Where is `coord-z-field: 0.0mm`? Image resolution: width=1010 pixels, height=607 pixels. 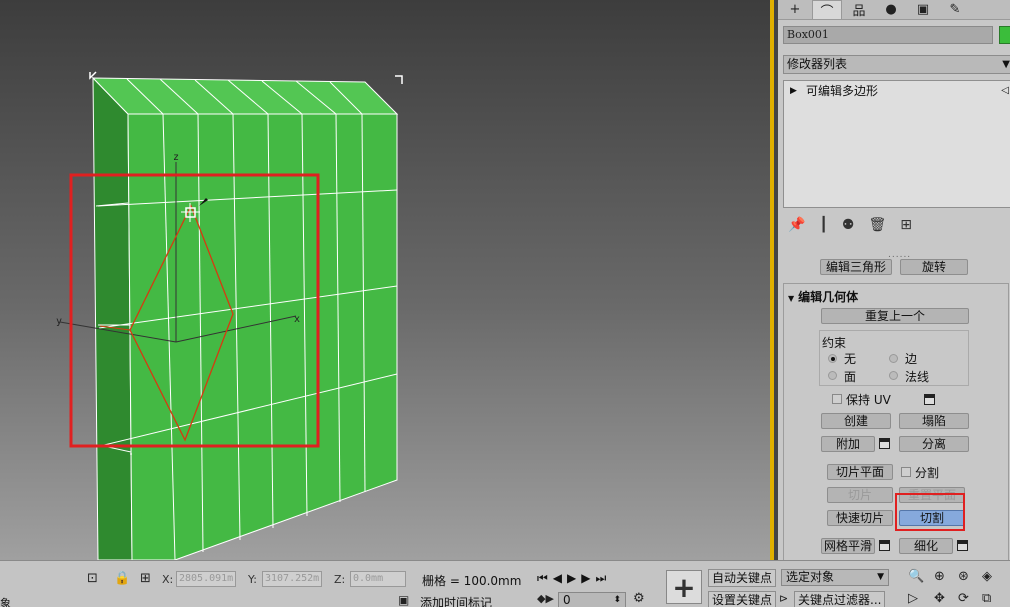
coord-z-field: 0.0mm is located at coordinates (378, 579).